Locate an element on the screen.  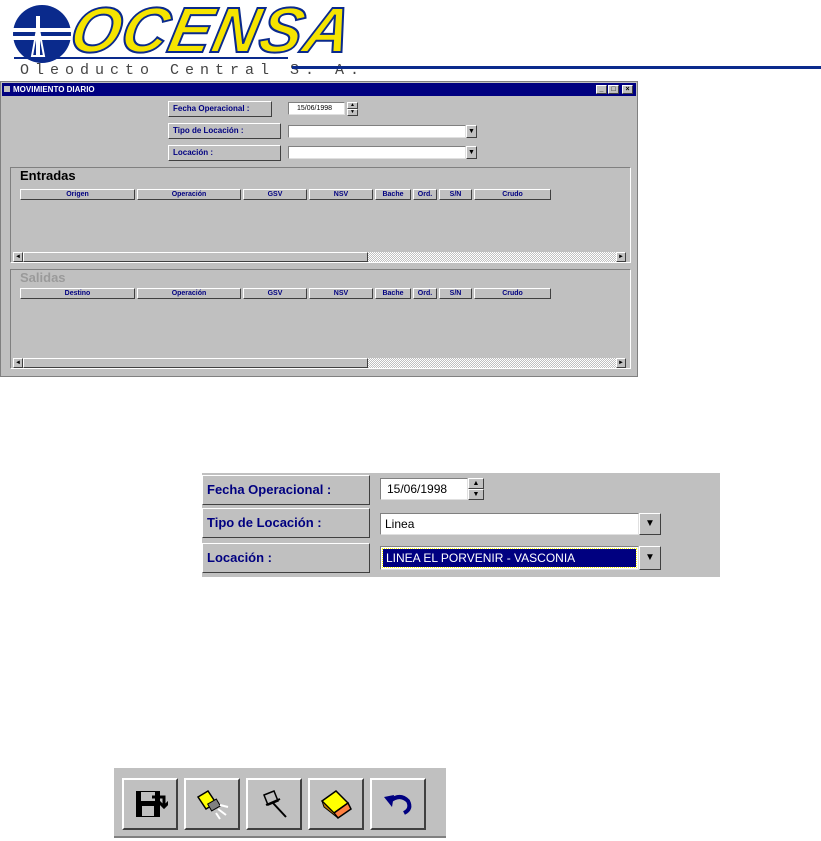
undo-button is located at coordinates (398, 804).